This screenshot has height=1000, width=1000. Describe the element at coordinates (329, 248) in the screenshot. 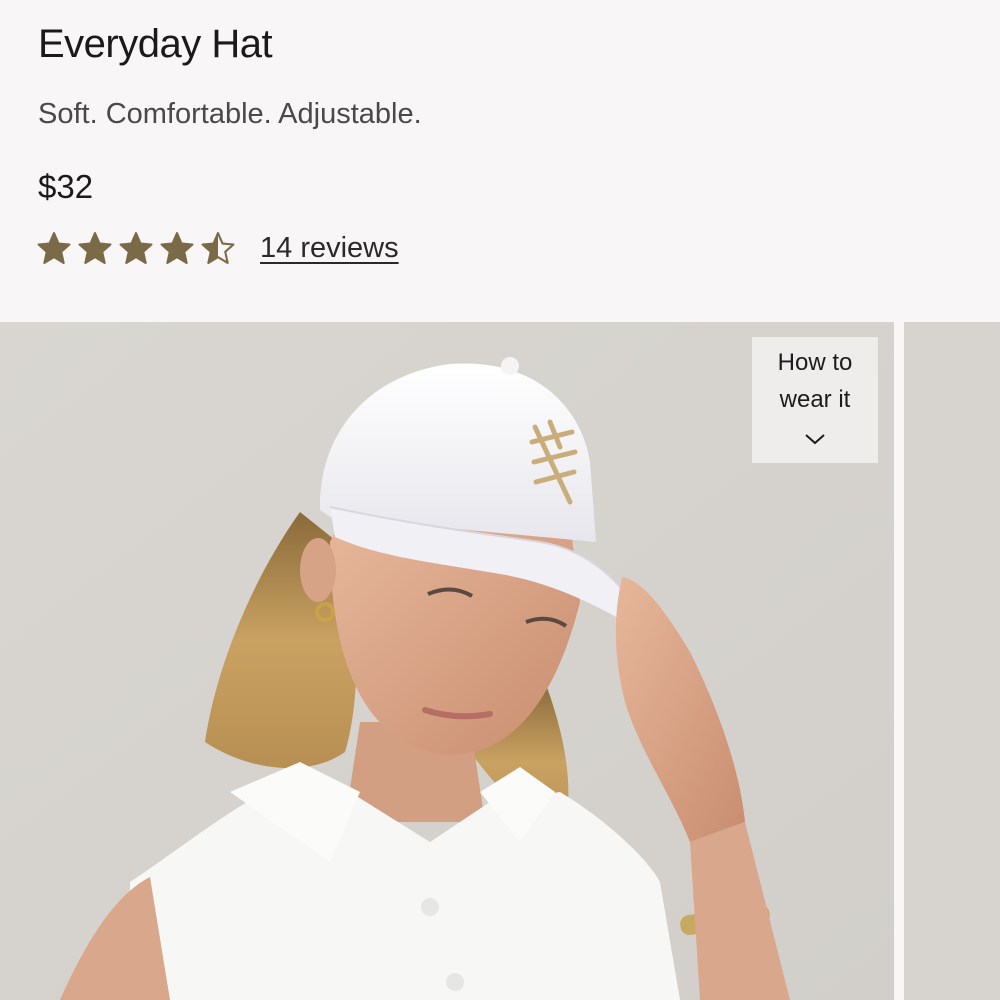

I see `reviews-link: 14 reviews` at that location.